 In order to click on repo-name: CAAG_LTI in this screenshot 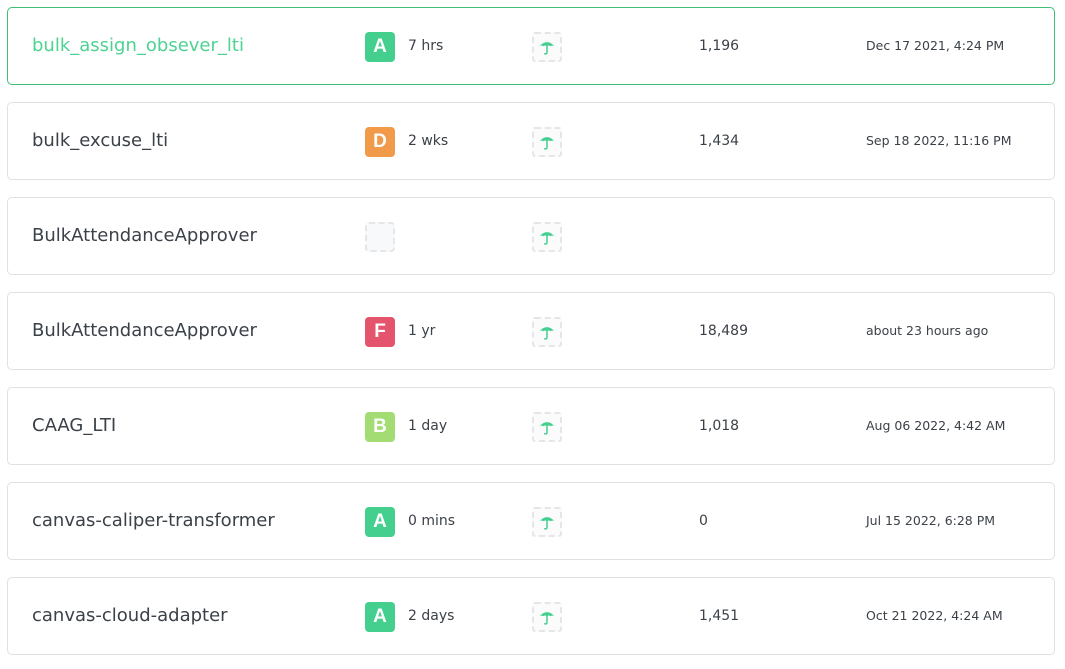, I will do `click(74, 426)`.